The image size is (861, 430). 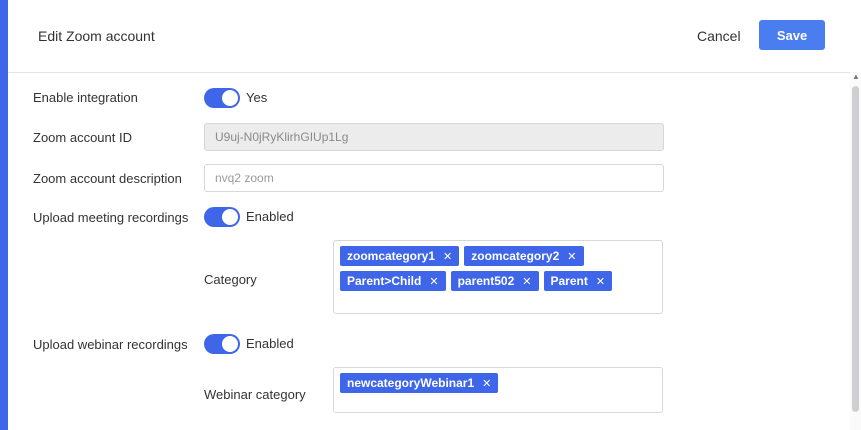 I want to click on scrollbar-thumb, so click(x=855, y=249).